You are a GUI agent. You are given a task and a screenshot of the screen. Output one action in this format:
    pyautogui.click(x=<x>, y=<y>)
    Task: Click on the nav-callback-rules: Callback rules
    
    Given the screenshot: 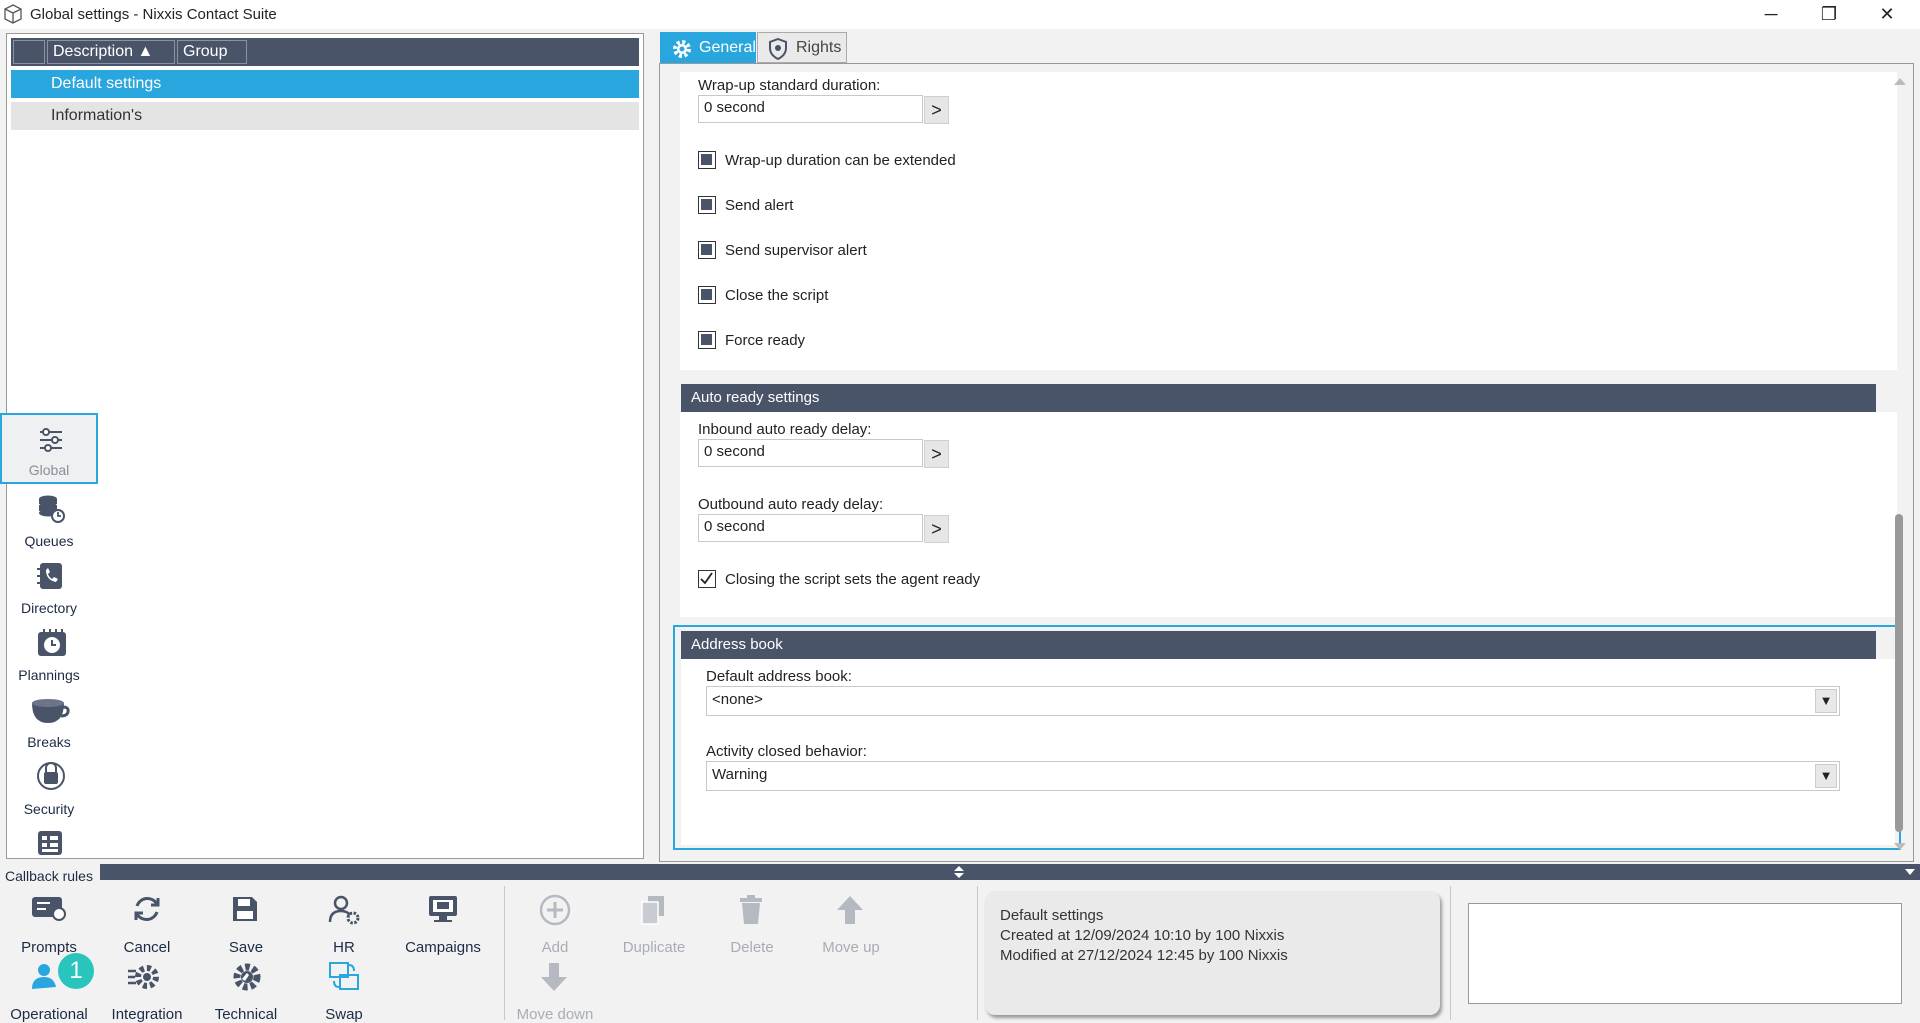 What is the action you would take?
    pyautogui.click(x=49, y=854)
    